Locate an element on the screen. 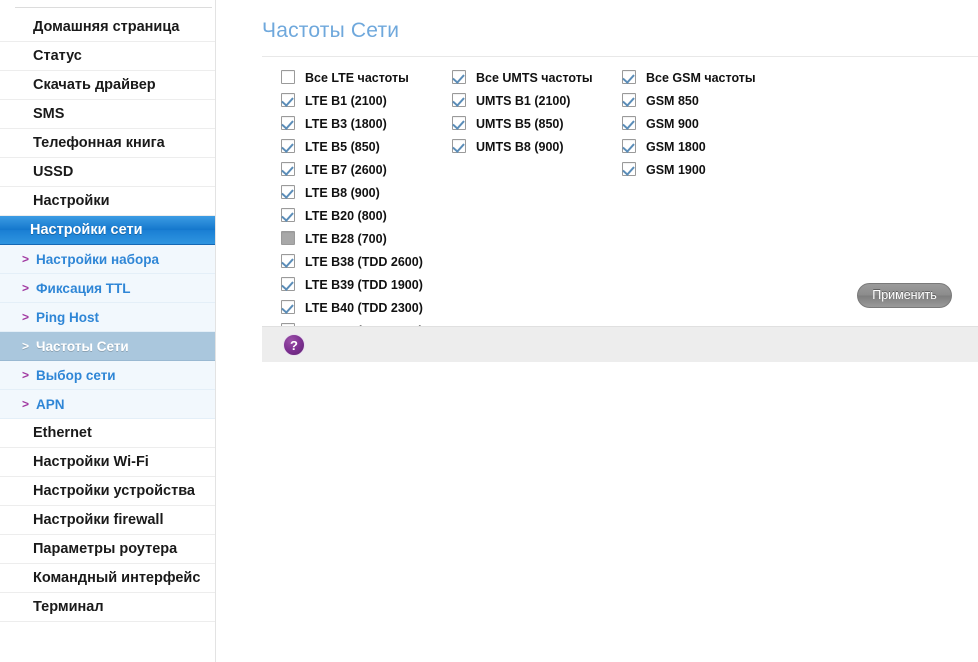 The image size is (978, 662). checkbox-row: LTE B1 (2100) is located at coordinates (368, 100).